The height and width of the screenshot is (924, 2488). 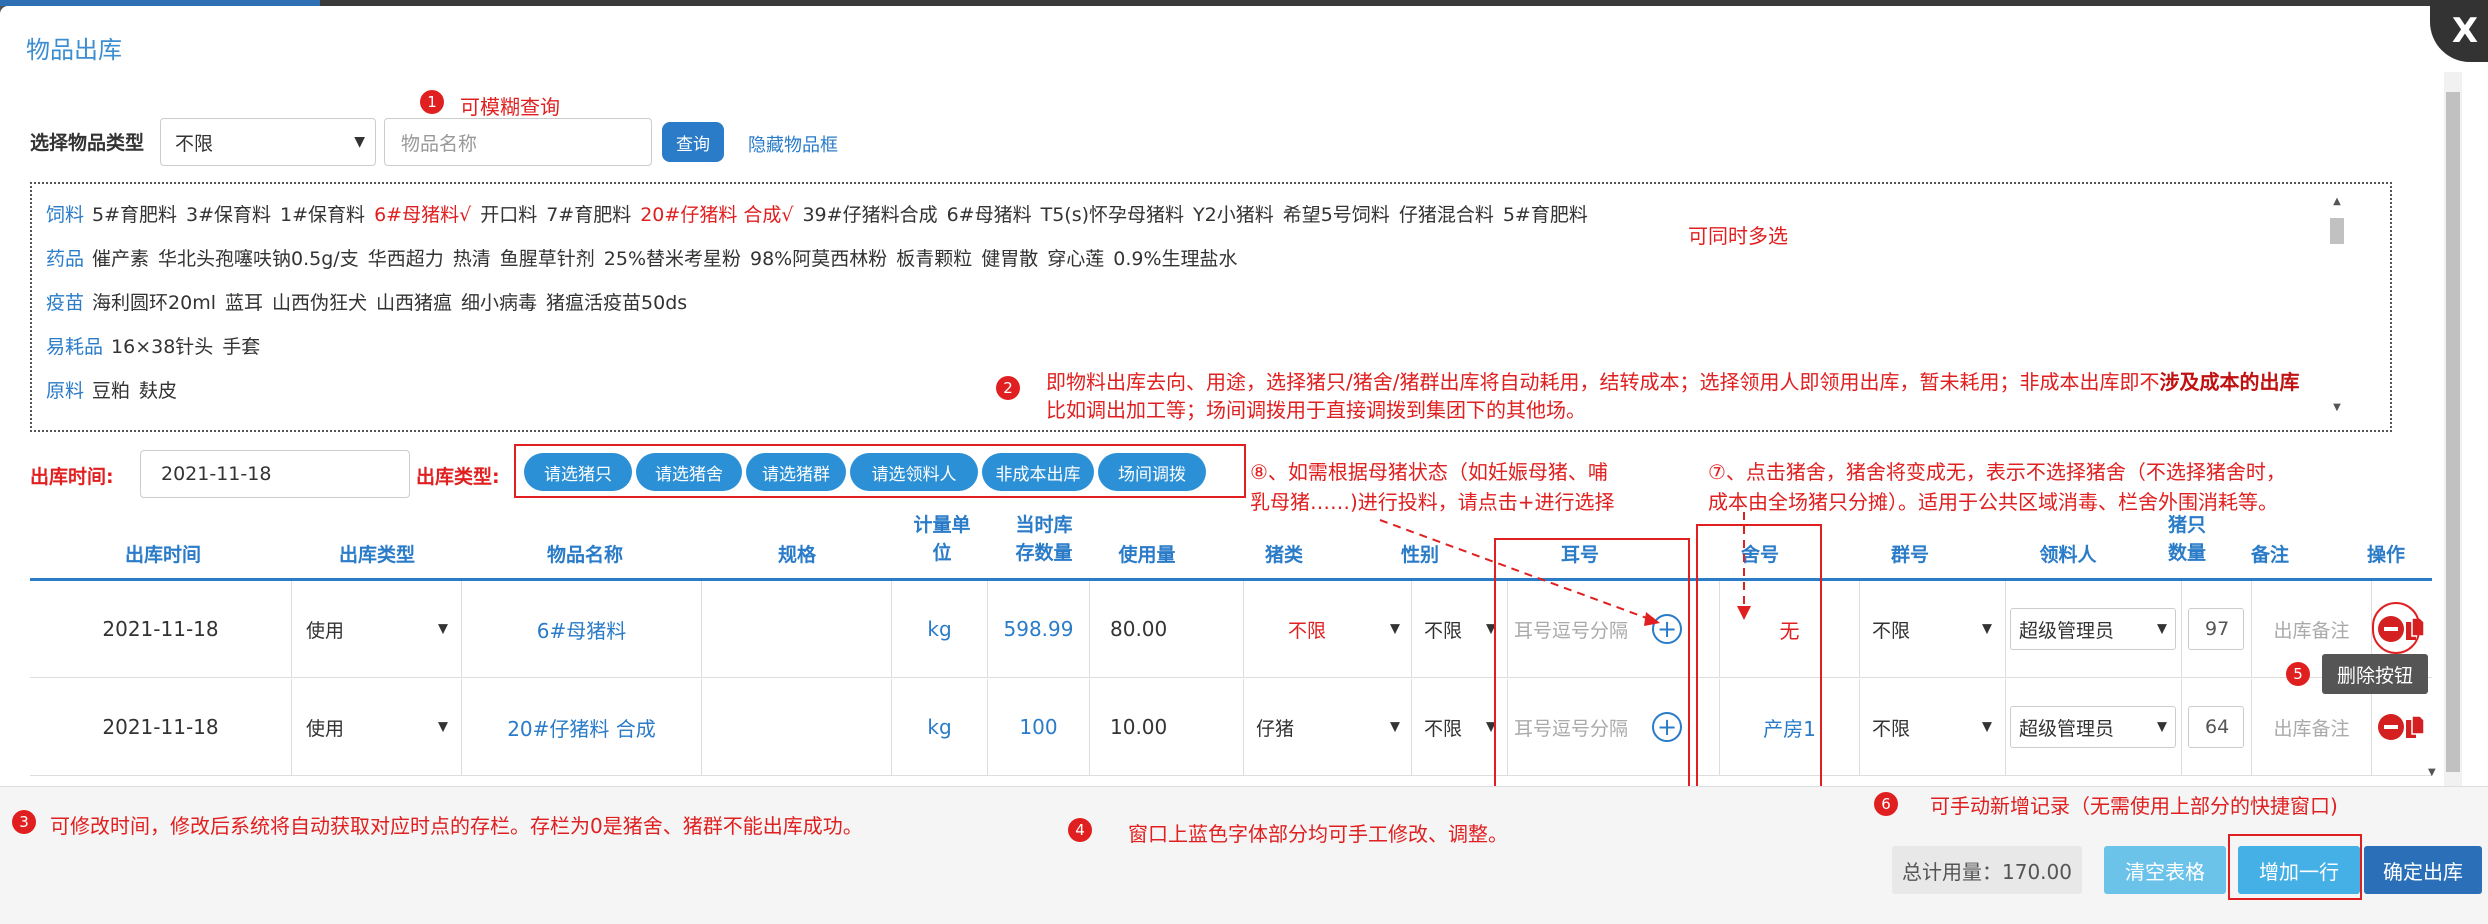 What do you see at coordinates (1318, 834) in the screenshot?
I see `annotation-4-text: 窗口上蓝色字体部分均可手工修改、调整。` at bounding box center [1318, 834].